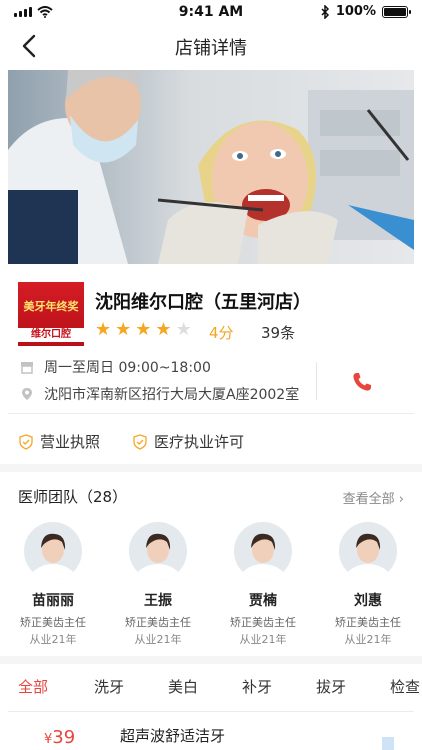 Image resolution: width=422 pixels, height=750 pixels. I want to click on product-thumbnail, so click(388, 743).